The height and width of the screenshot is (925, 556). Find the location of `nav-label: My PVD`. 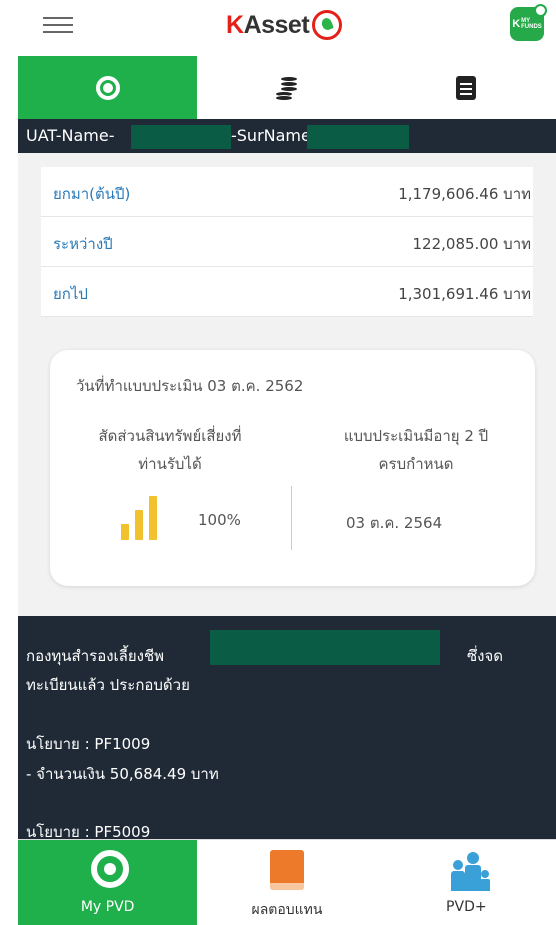

nav-label: My PVD is located at coordinates (107, 907).